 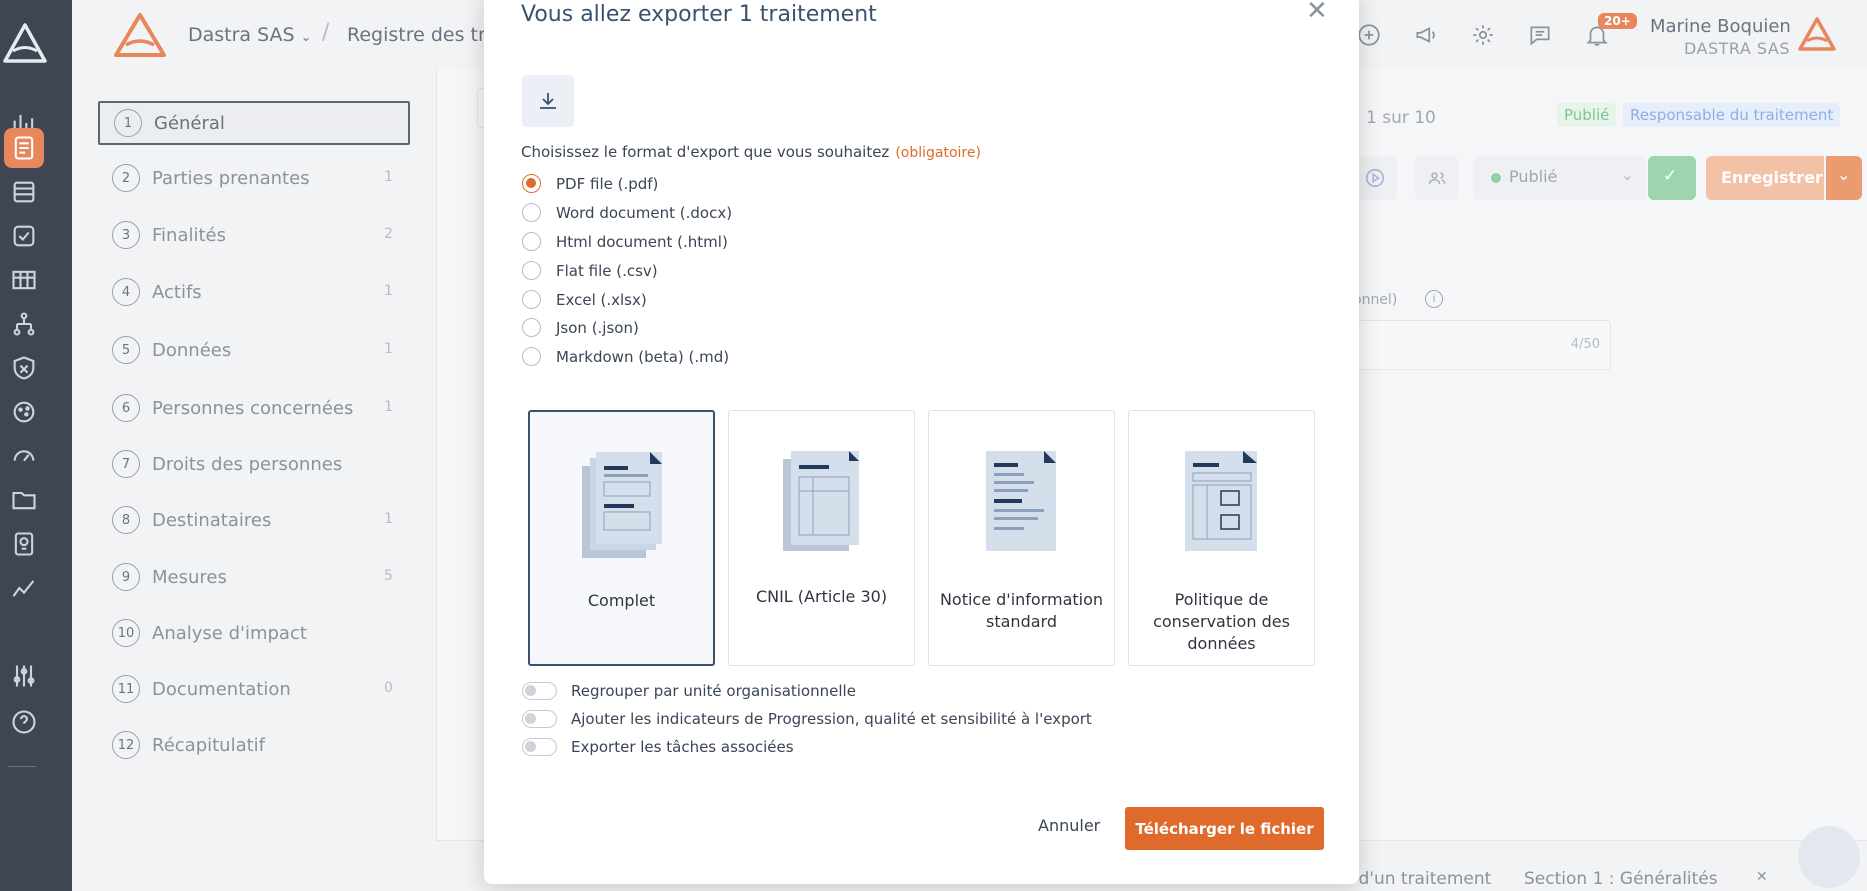 I want to click on save-dropdown-button: ⌄, so click(x=1844, y=178).